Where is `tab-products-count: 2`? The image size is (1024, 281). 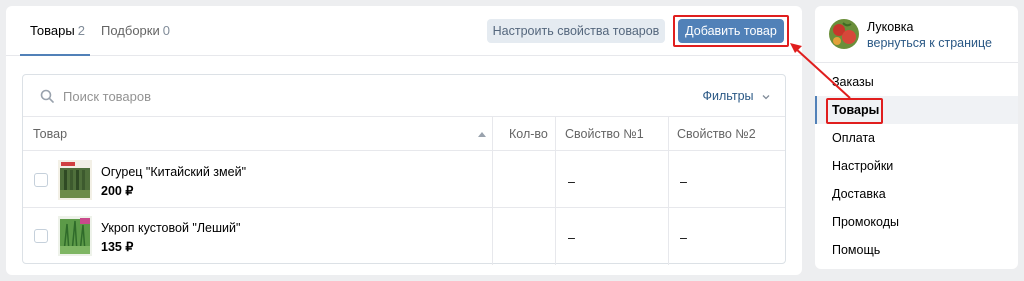
tab-products-count: 2 is located at coordinates (81, 30).